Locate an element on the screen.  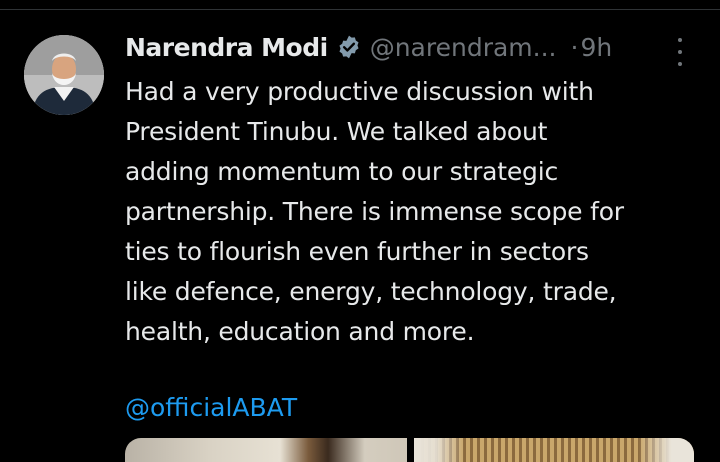
author-name: Narendra Modi is located at coordinates (226, 47).